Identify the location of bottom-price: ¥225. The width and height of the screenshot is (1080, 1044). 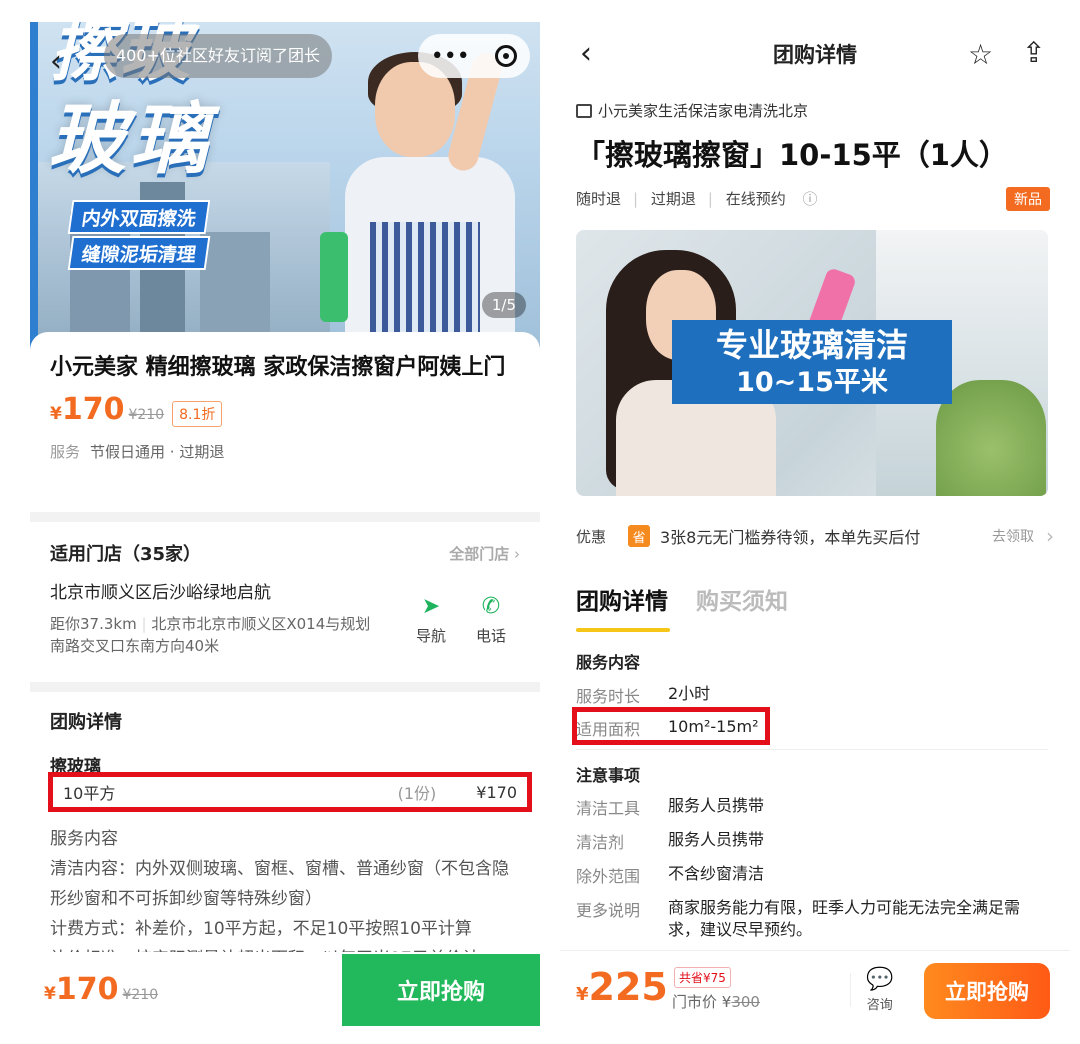
(622, 987).